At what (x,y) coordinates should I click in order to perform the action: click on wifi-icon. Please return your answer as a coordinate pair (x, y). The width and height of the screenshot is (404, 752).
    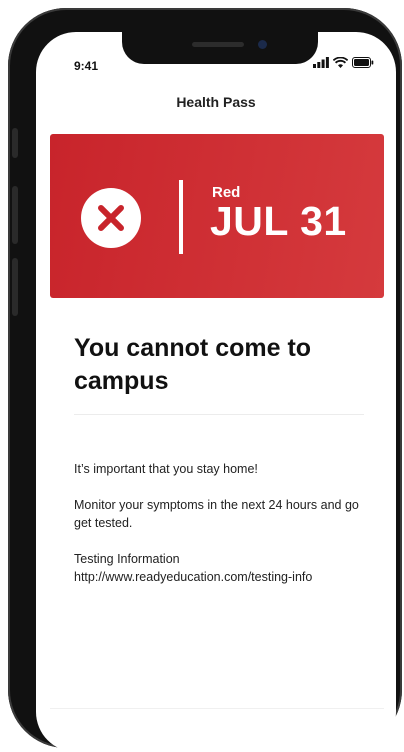
    Looking at the image, I should click on (340, 62).